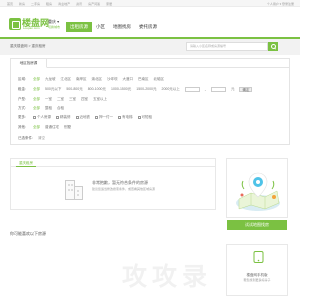 The image size is (320, 300). What do you see at coordinates (91, 79) in the screenshot?
I see `filter-row-area: 区域: 全部 九龙坡 江北区 南岸区 渝北区 沙坪坝 大渡口 巴南区 北碚区` at bounding box center [91, 79].